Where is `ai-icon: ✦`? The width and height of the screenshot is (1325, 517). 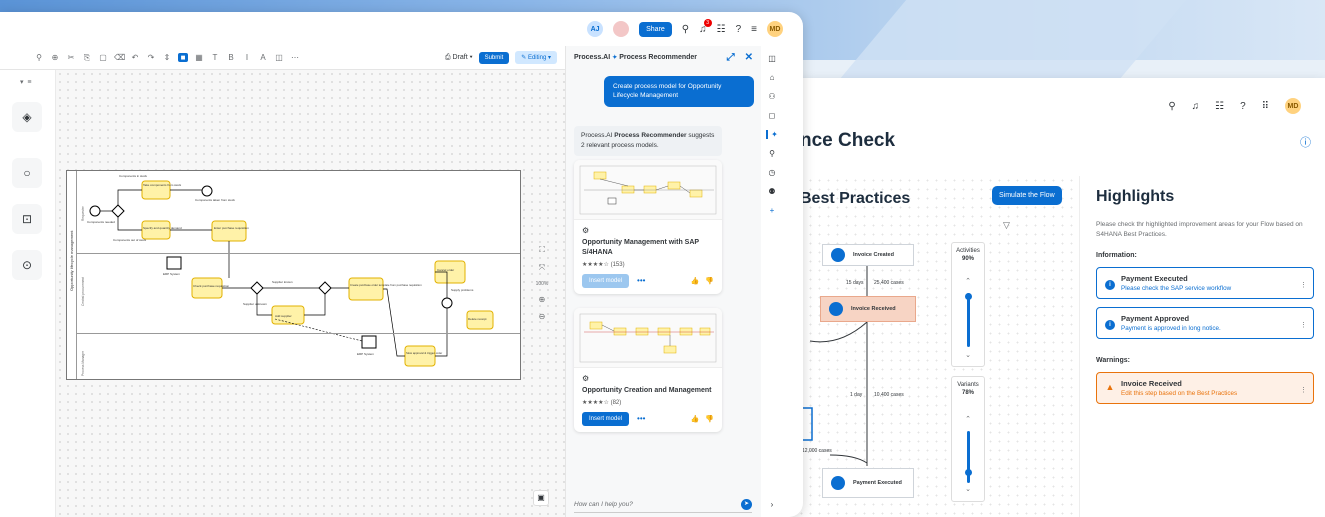 ai-icon: ✦ is located at coordinates (772, 134).